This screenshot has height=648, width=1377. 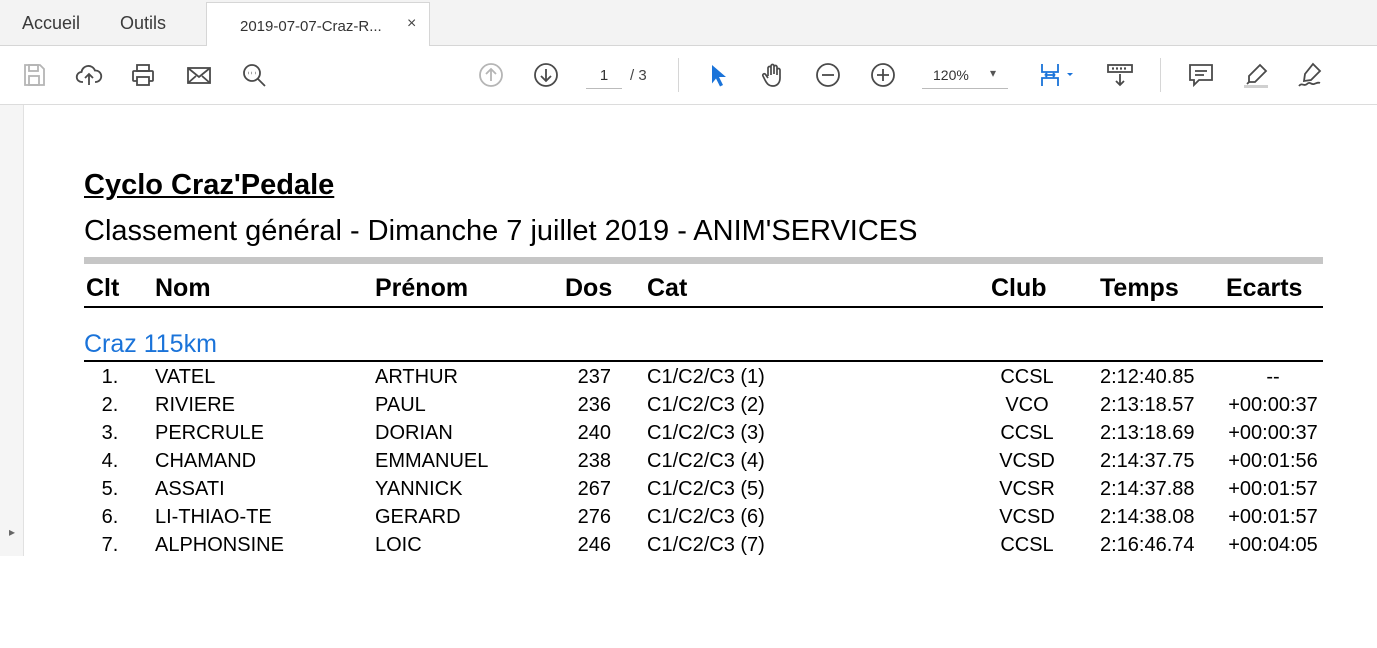 What do you see at coordinates (400, 405) in the screenshot?
I see `cell-prenom: PAUL` at bounding box center [400, 405].